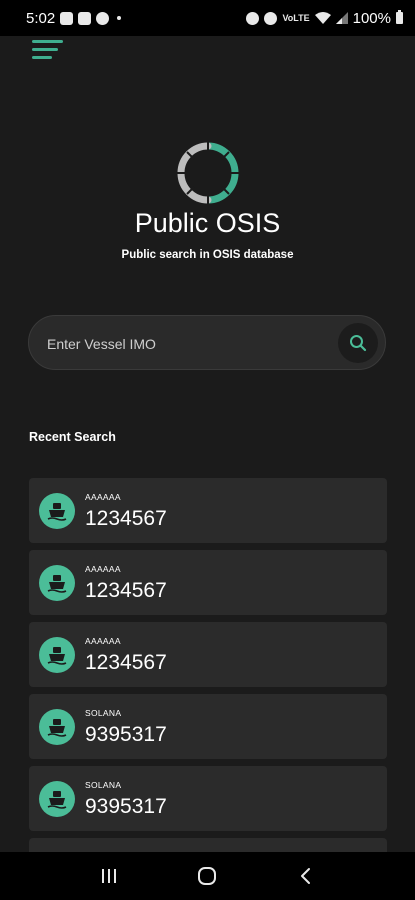 The height and width of the screenshot is (900, 415). What do you see at coordinates (207, 255) in the screenshot?
I see `app-subtitle: Public search in OSIS database` at bounding box center [207, 255].